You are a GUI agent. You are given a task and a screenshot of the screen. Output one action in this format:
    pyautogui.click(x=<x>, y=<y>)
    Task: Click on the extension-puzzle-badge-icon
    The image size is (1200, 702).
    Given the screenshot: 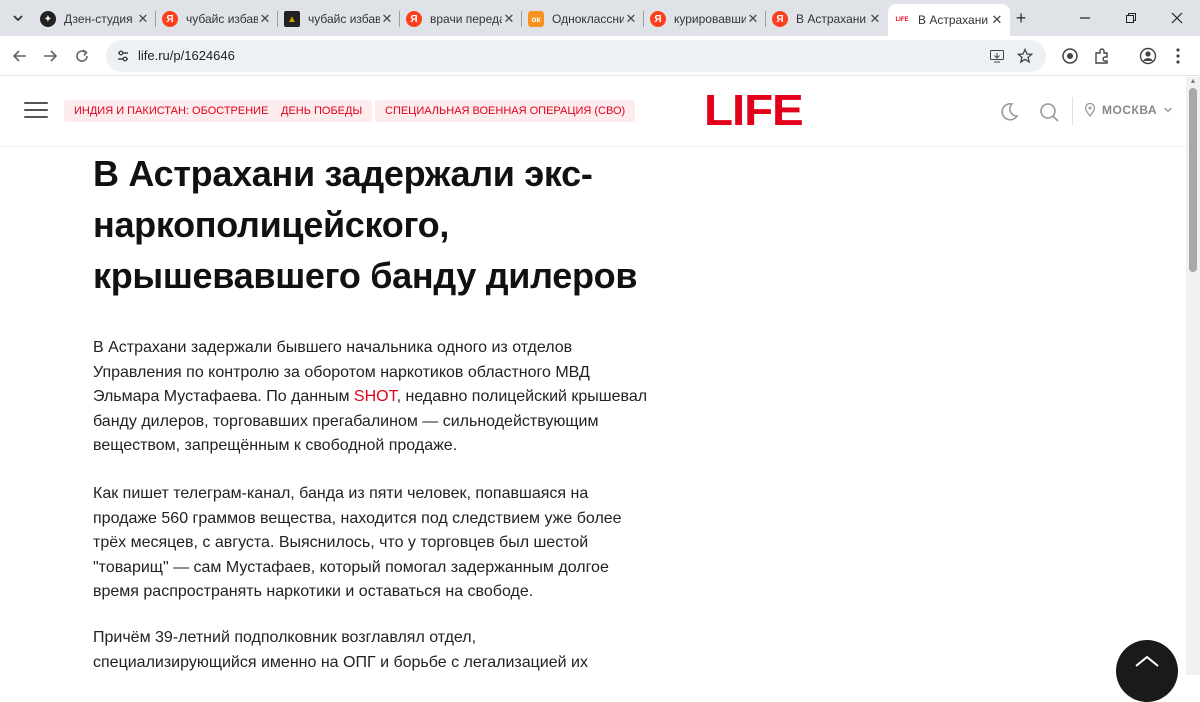 What is the action you would take?
    pyautogui.click(x=1070, y=56)
    